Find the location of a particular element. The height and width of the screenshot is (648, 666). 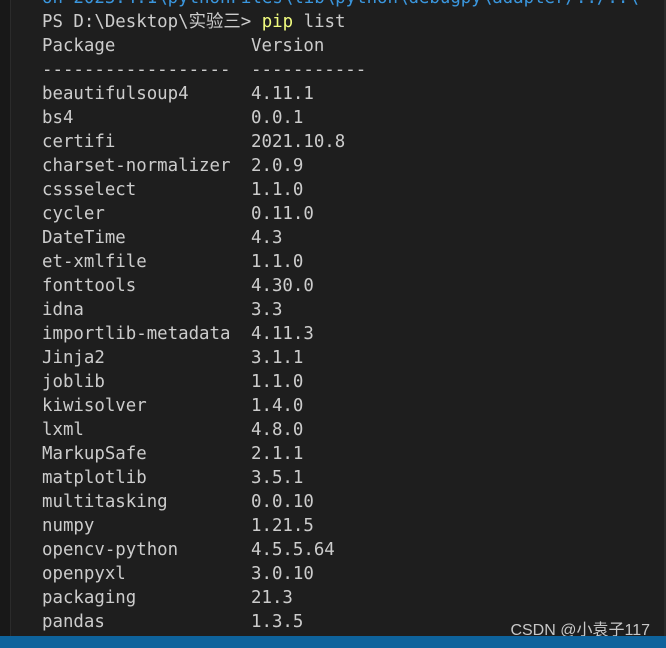

package-version: 4.8.0 is located at coordinates (277, 430).